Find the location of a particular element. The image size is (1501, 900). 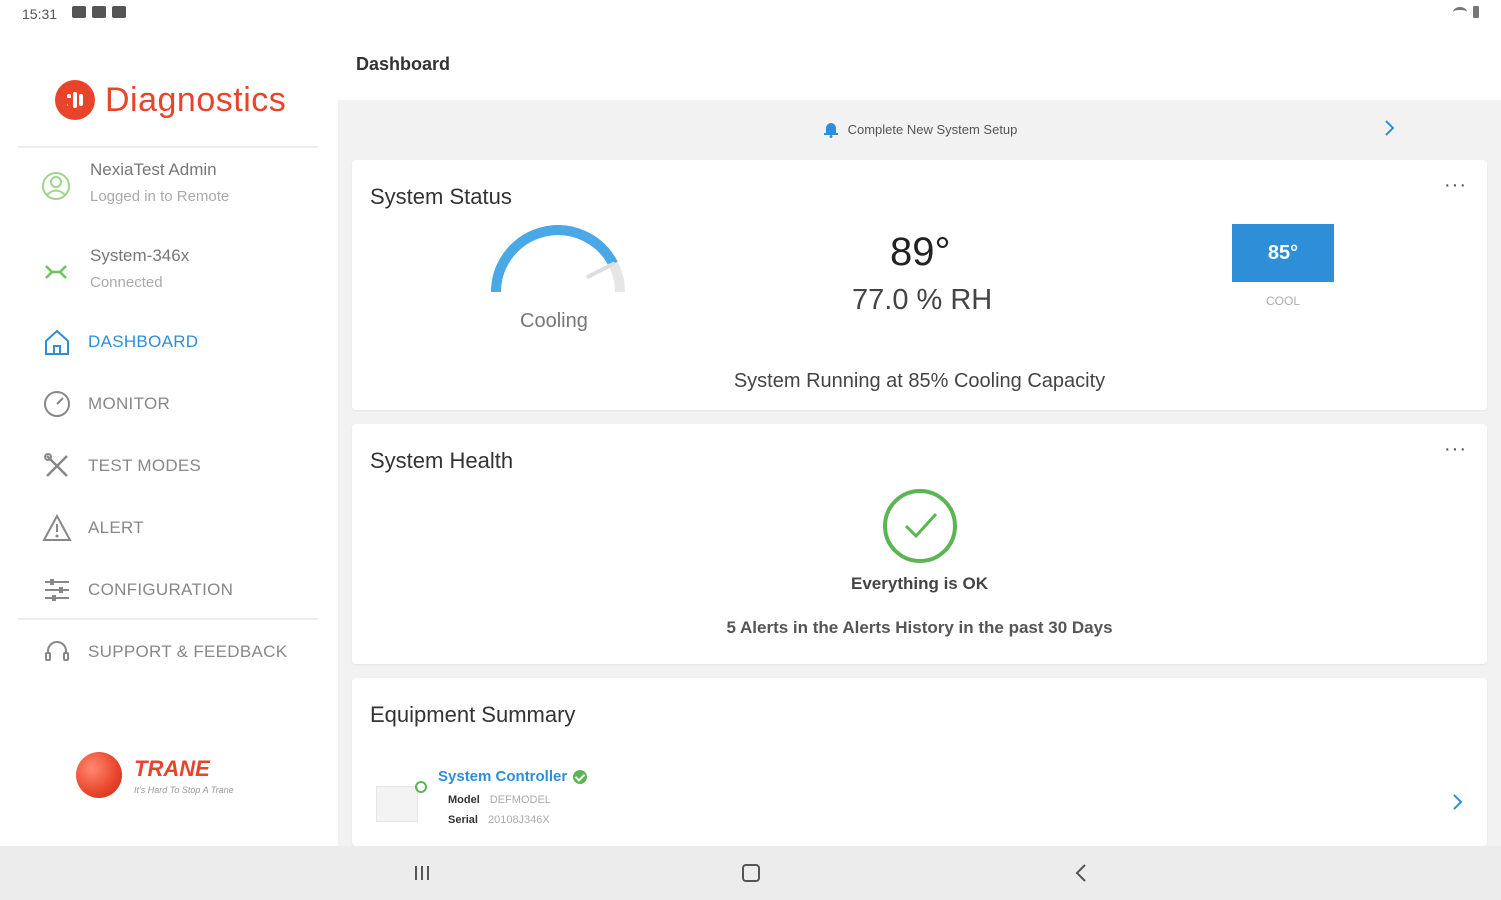

notification-icons is located at coordinates (99, 12).